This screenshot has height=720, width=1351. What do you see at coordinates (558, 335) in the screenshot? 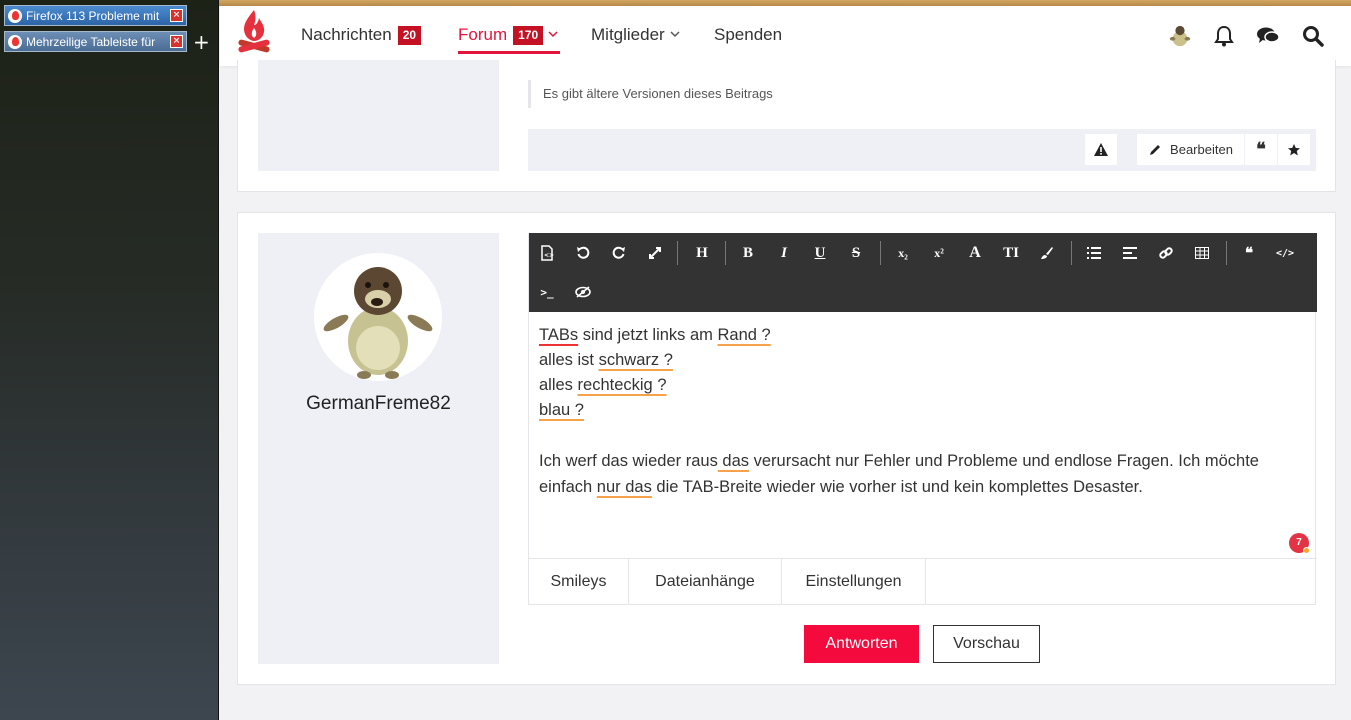
I see `spellcheck-word: TABs` at bounding box center [558, 335].